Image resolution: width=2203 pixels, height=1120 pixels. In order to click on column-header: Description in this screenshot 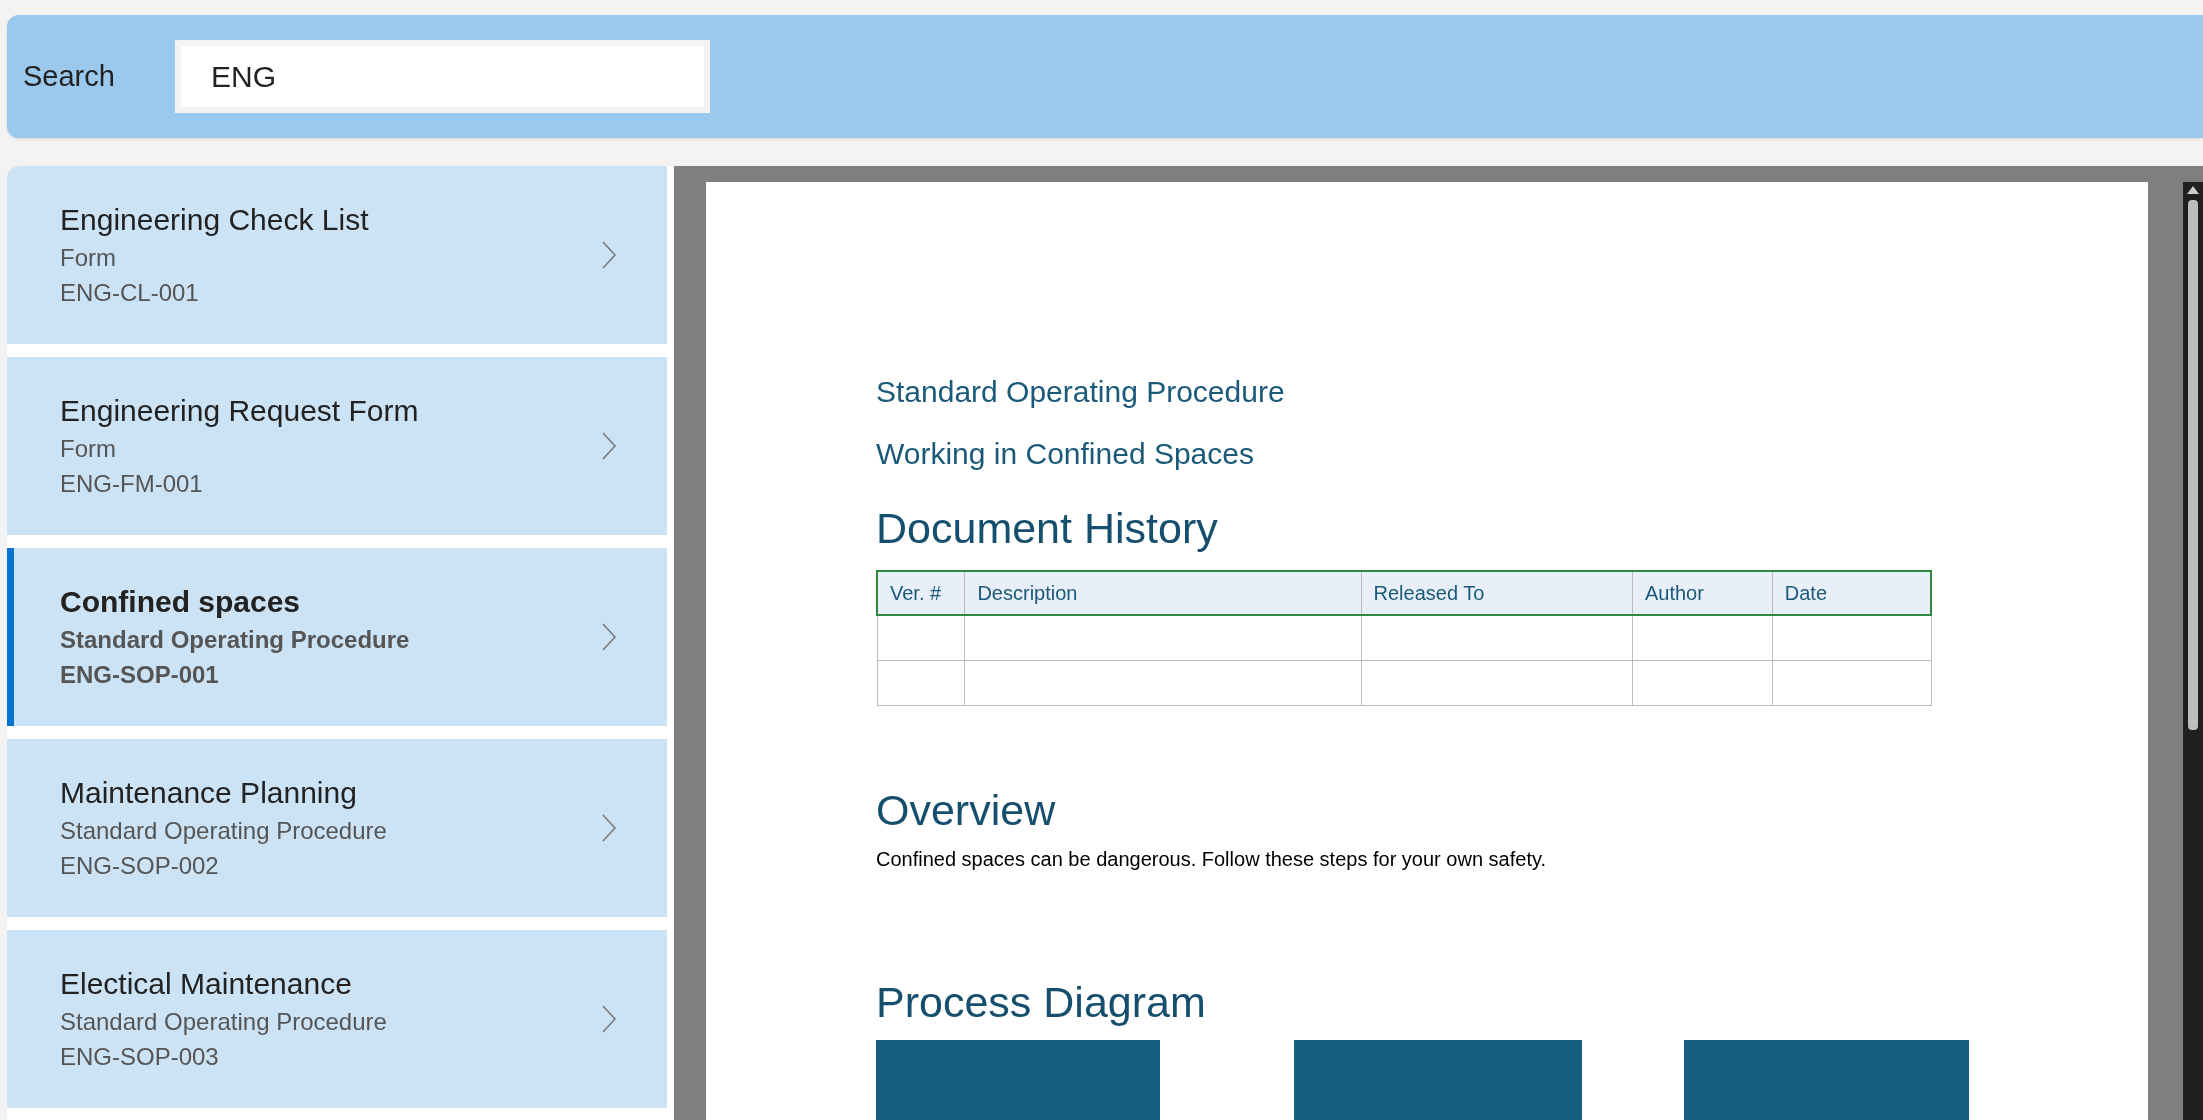, I will do `click(1162, 593)`.